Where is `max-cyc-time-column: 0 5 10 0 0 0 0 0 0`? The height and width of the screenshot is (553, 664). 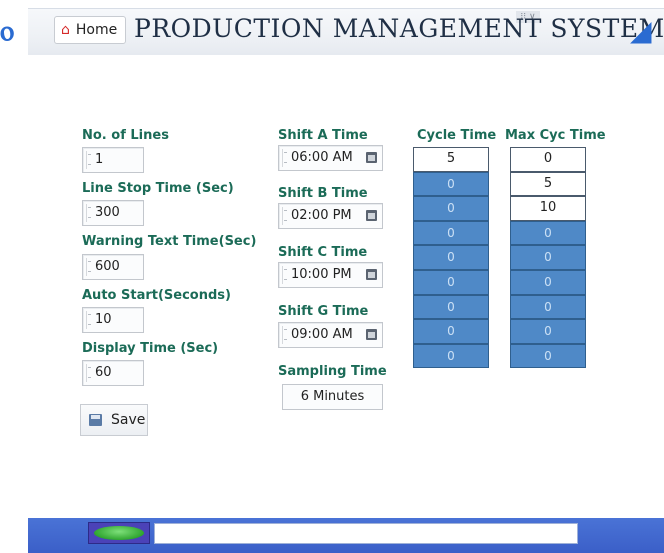
max-cyc-time-column: 0 5 10 0 0 0 0 0 0 is located at coordinates (548, 258).